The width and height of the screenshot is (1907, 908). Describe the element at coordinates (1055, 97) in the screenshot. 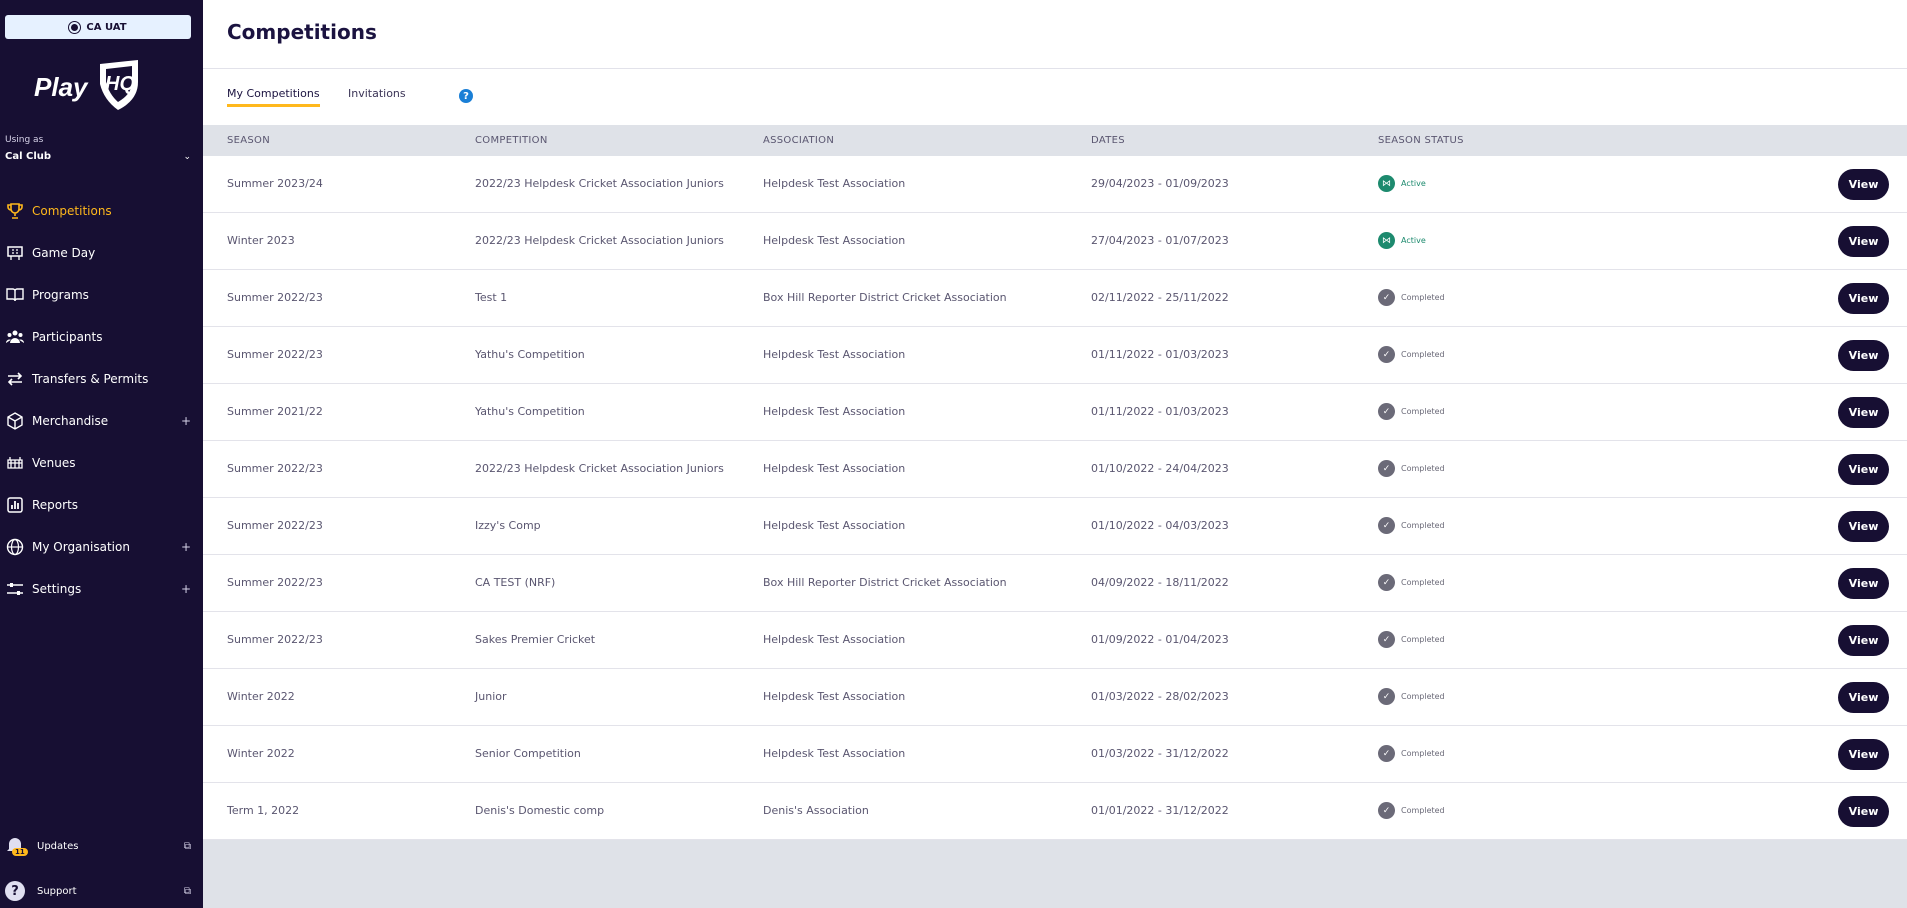

I see `tab-bar: My Competitions Invitations ?` at that location.